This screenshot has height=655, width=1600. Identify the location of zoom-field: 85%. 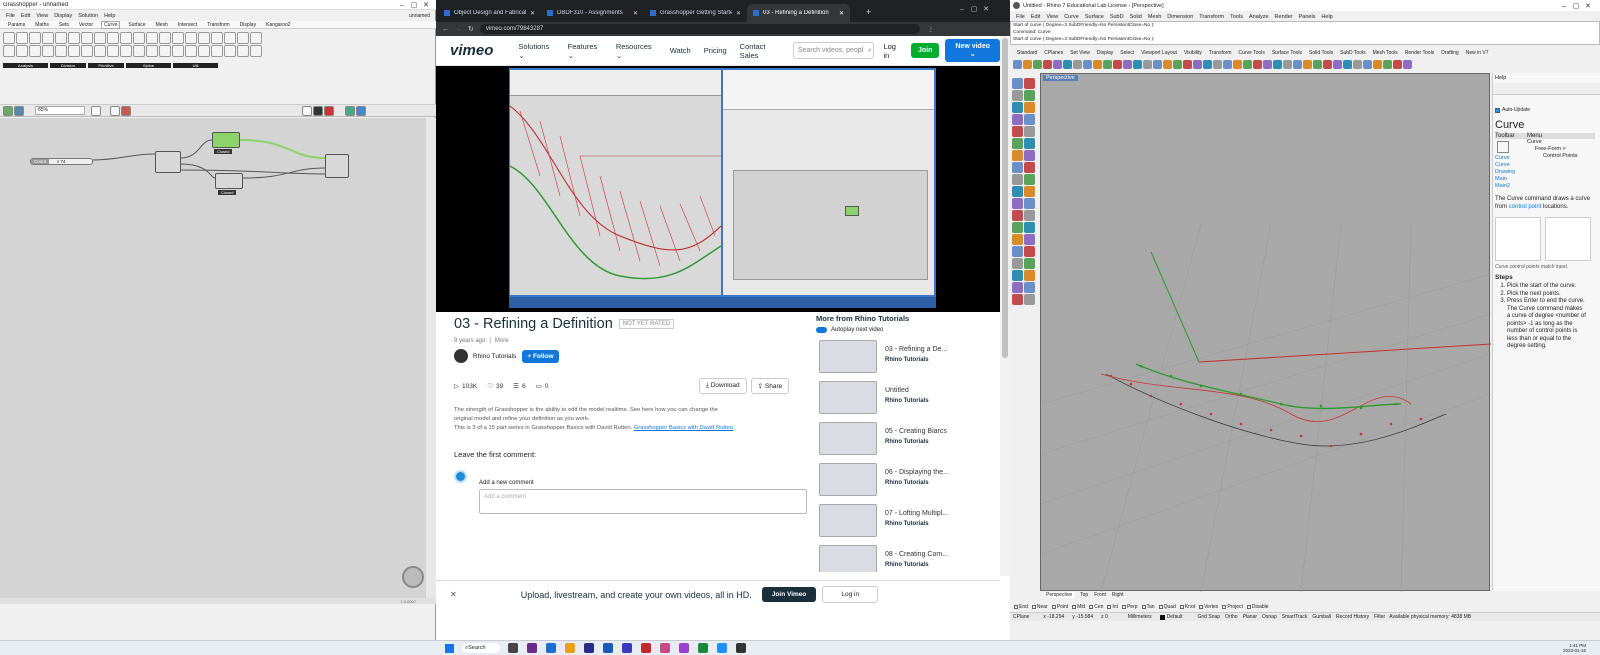
(60, 110).